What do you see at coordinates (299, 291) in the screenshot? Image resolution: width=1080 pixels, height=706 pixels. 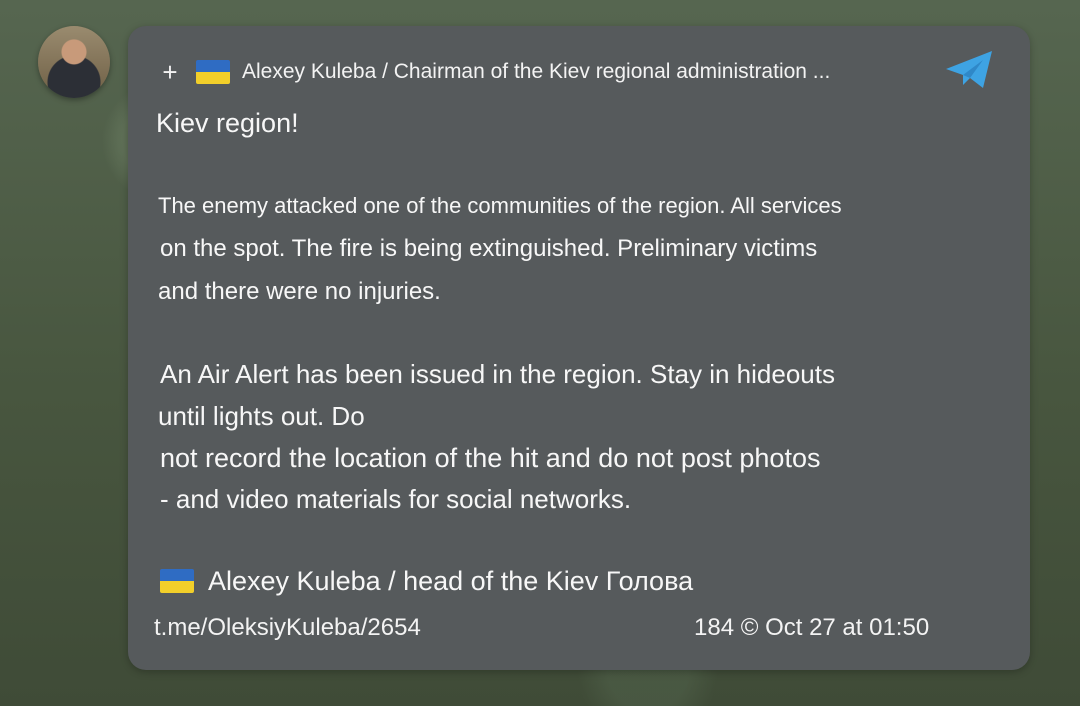 I see `message-line: and there were no injuries.` at bounding box center [299, 291].